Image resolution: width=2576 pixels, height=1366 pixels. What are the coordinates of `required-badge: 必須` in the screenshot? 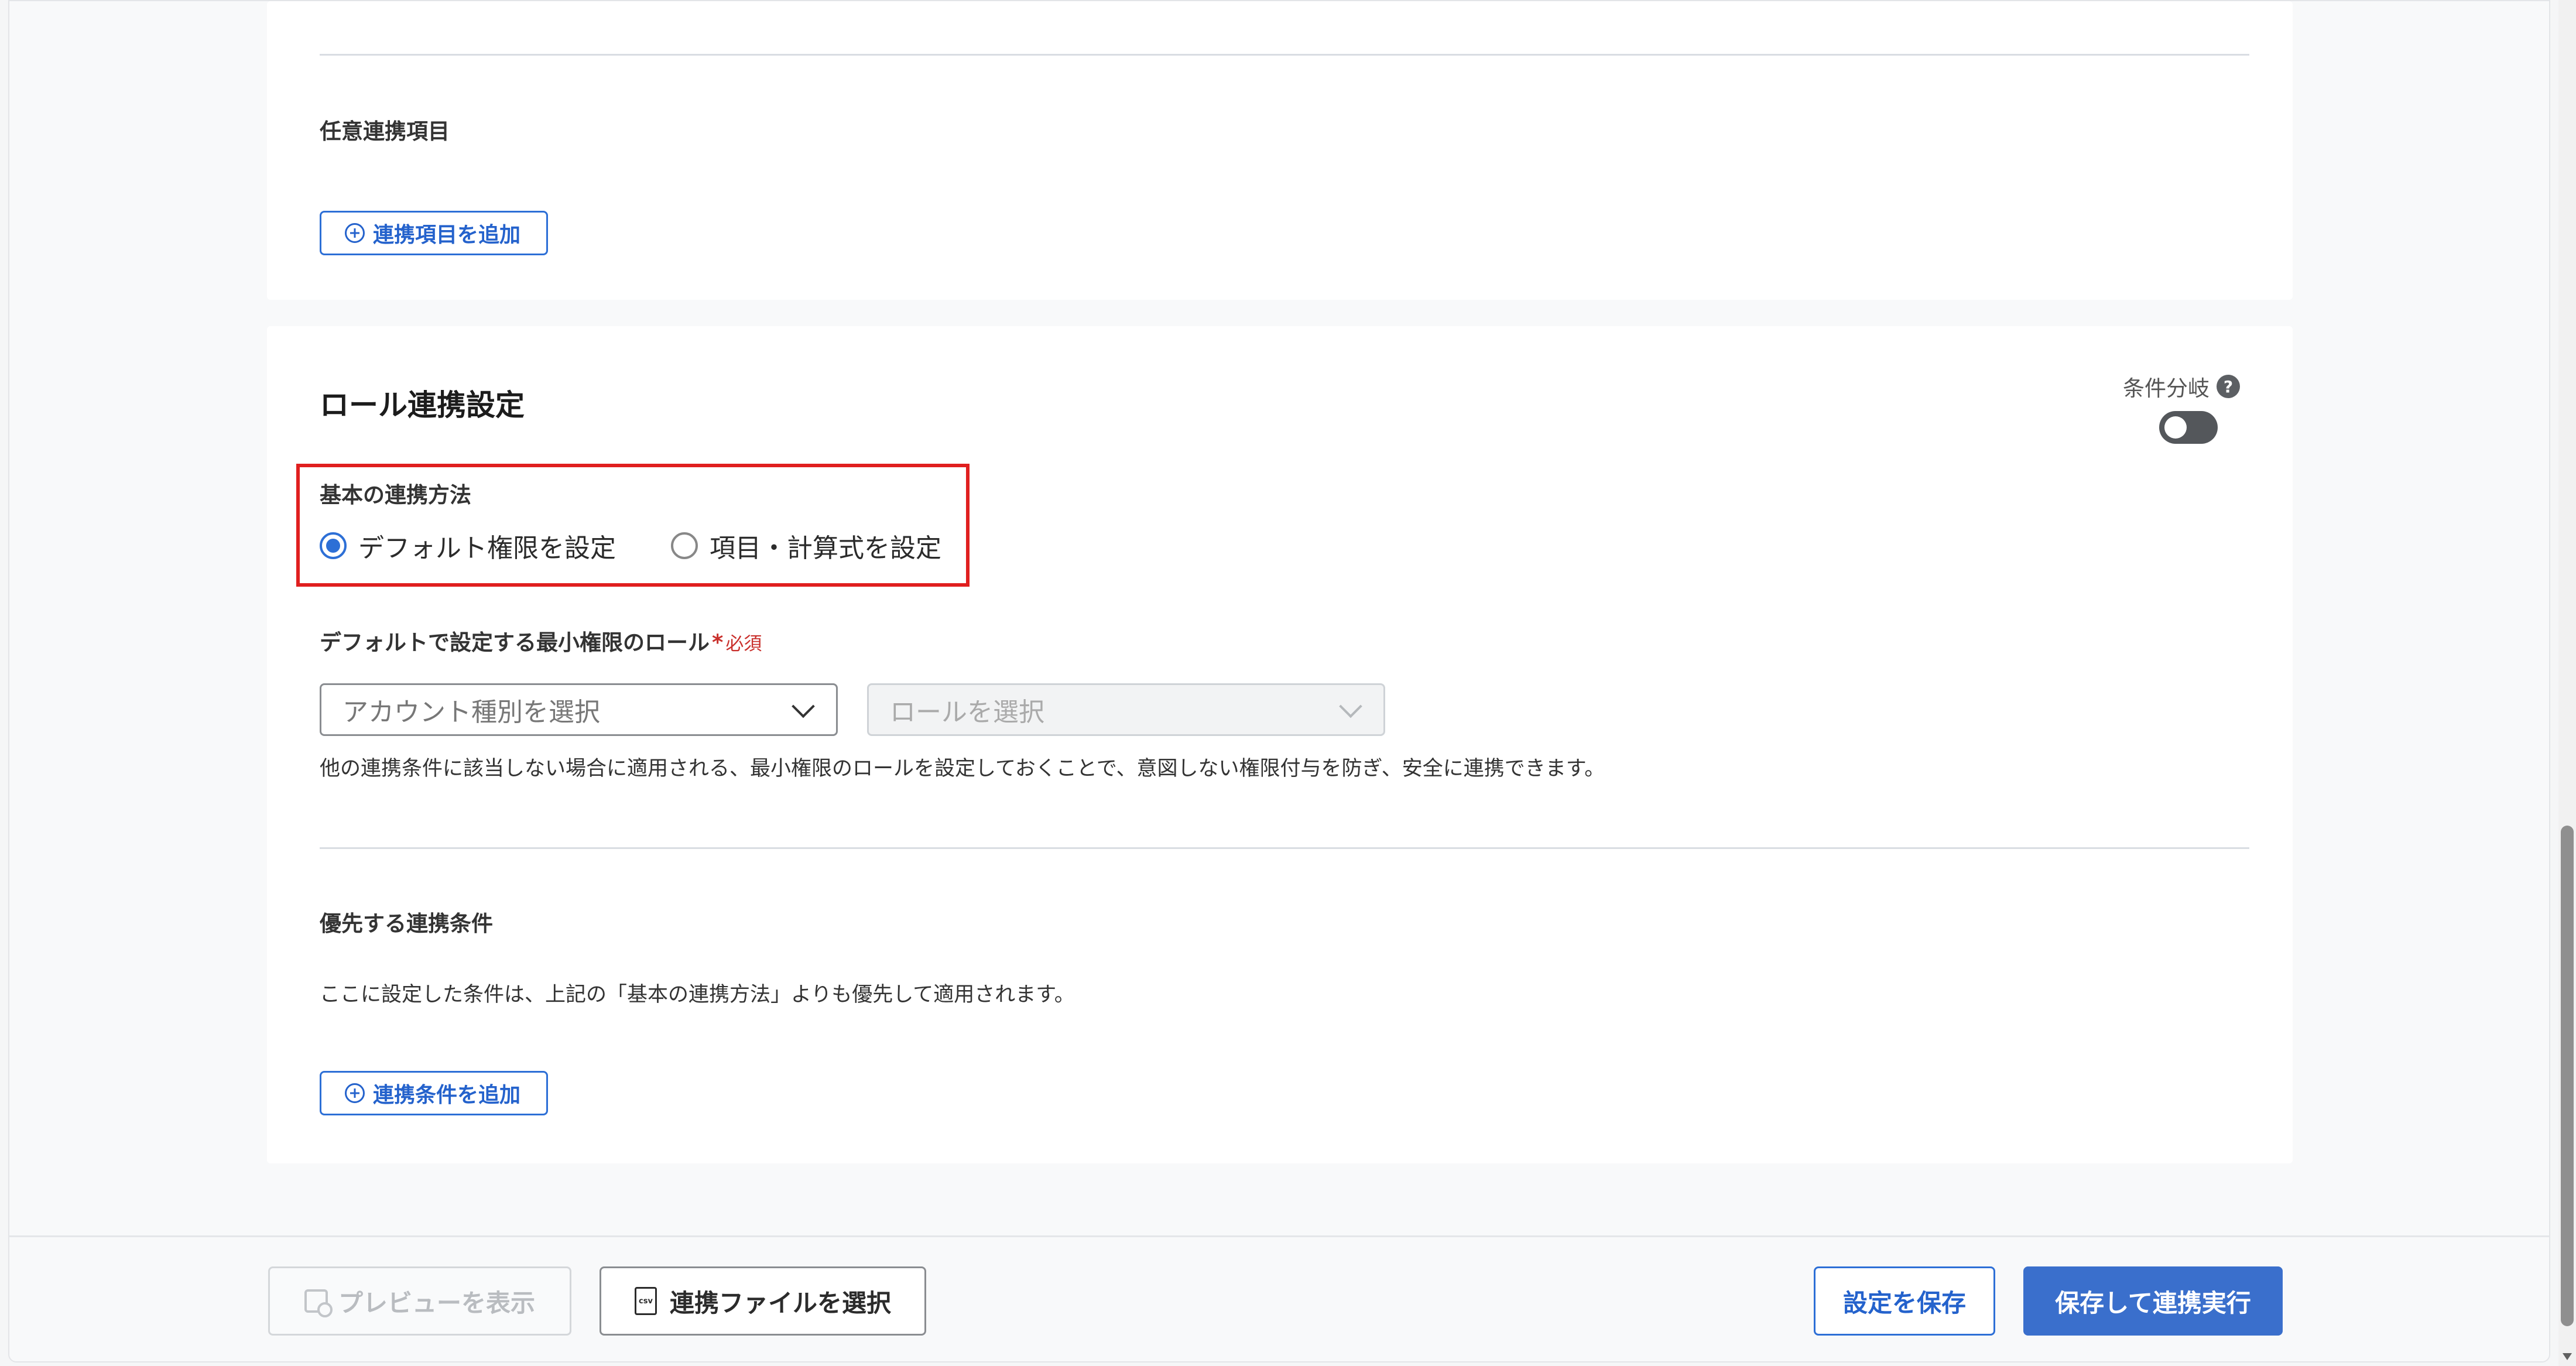 It's located at (743, 644).